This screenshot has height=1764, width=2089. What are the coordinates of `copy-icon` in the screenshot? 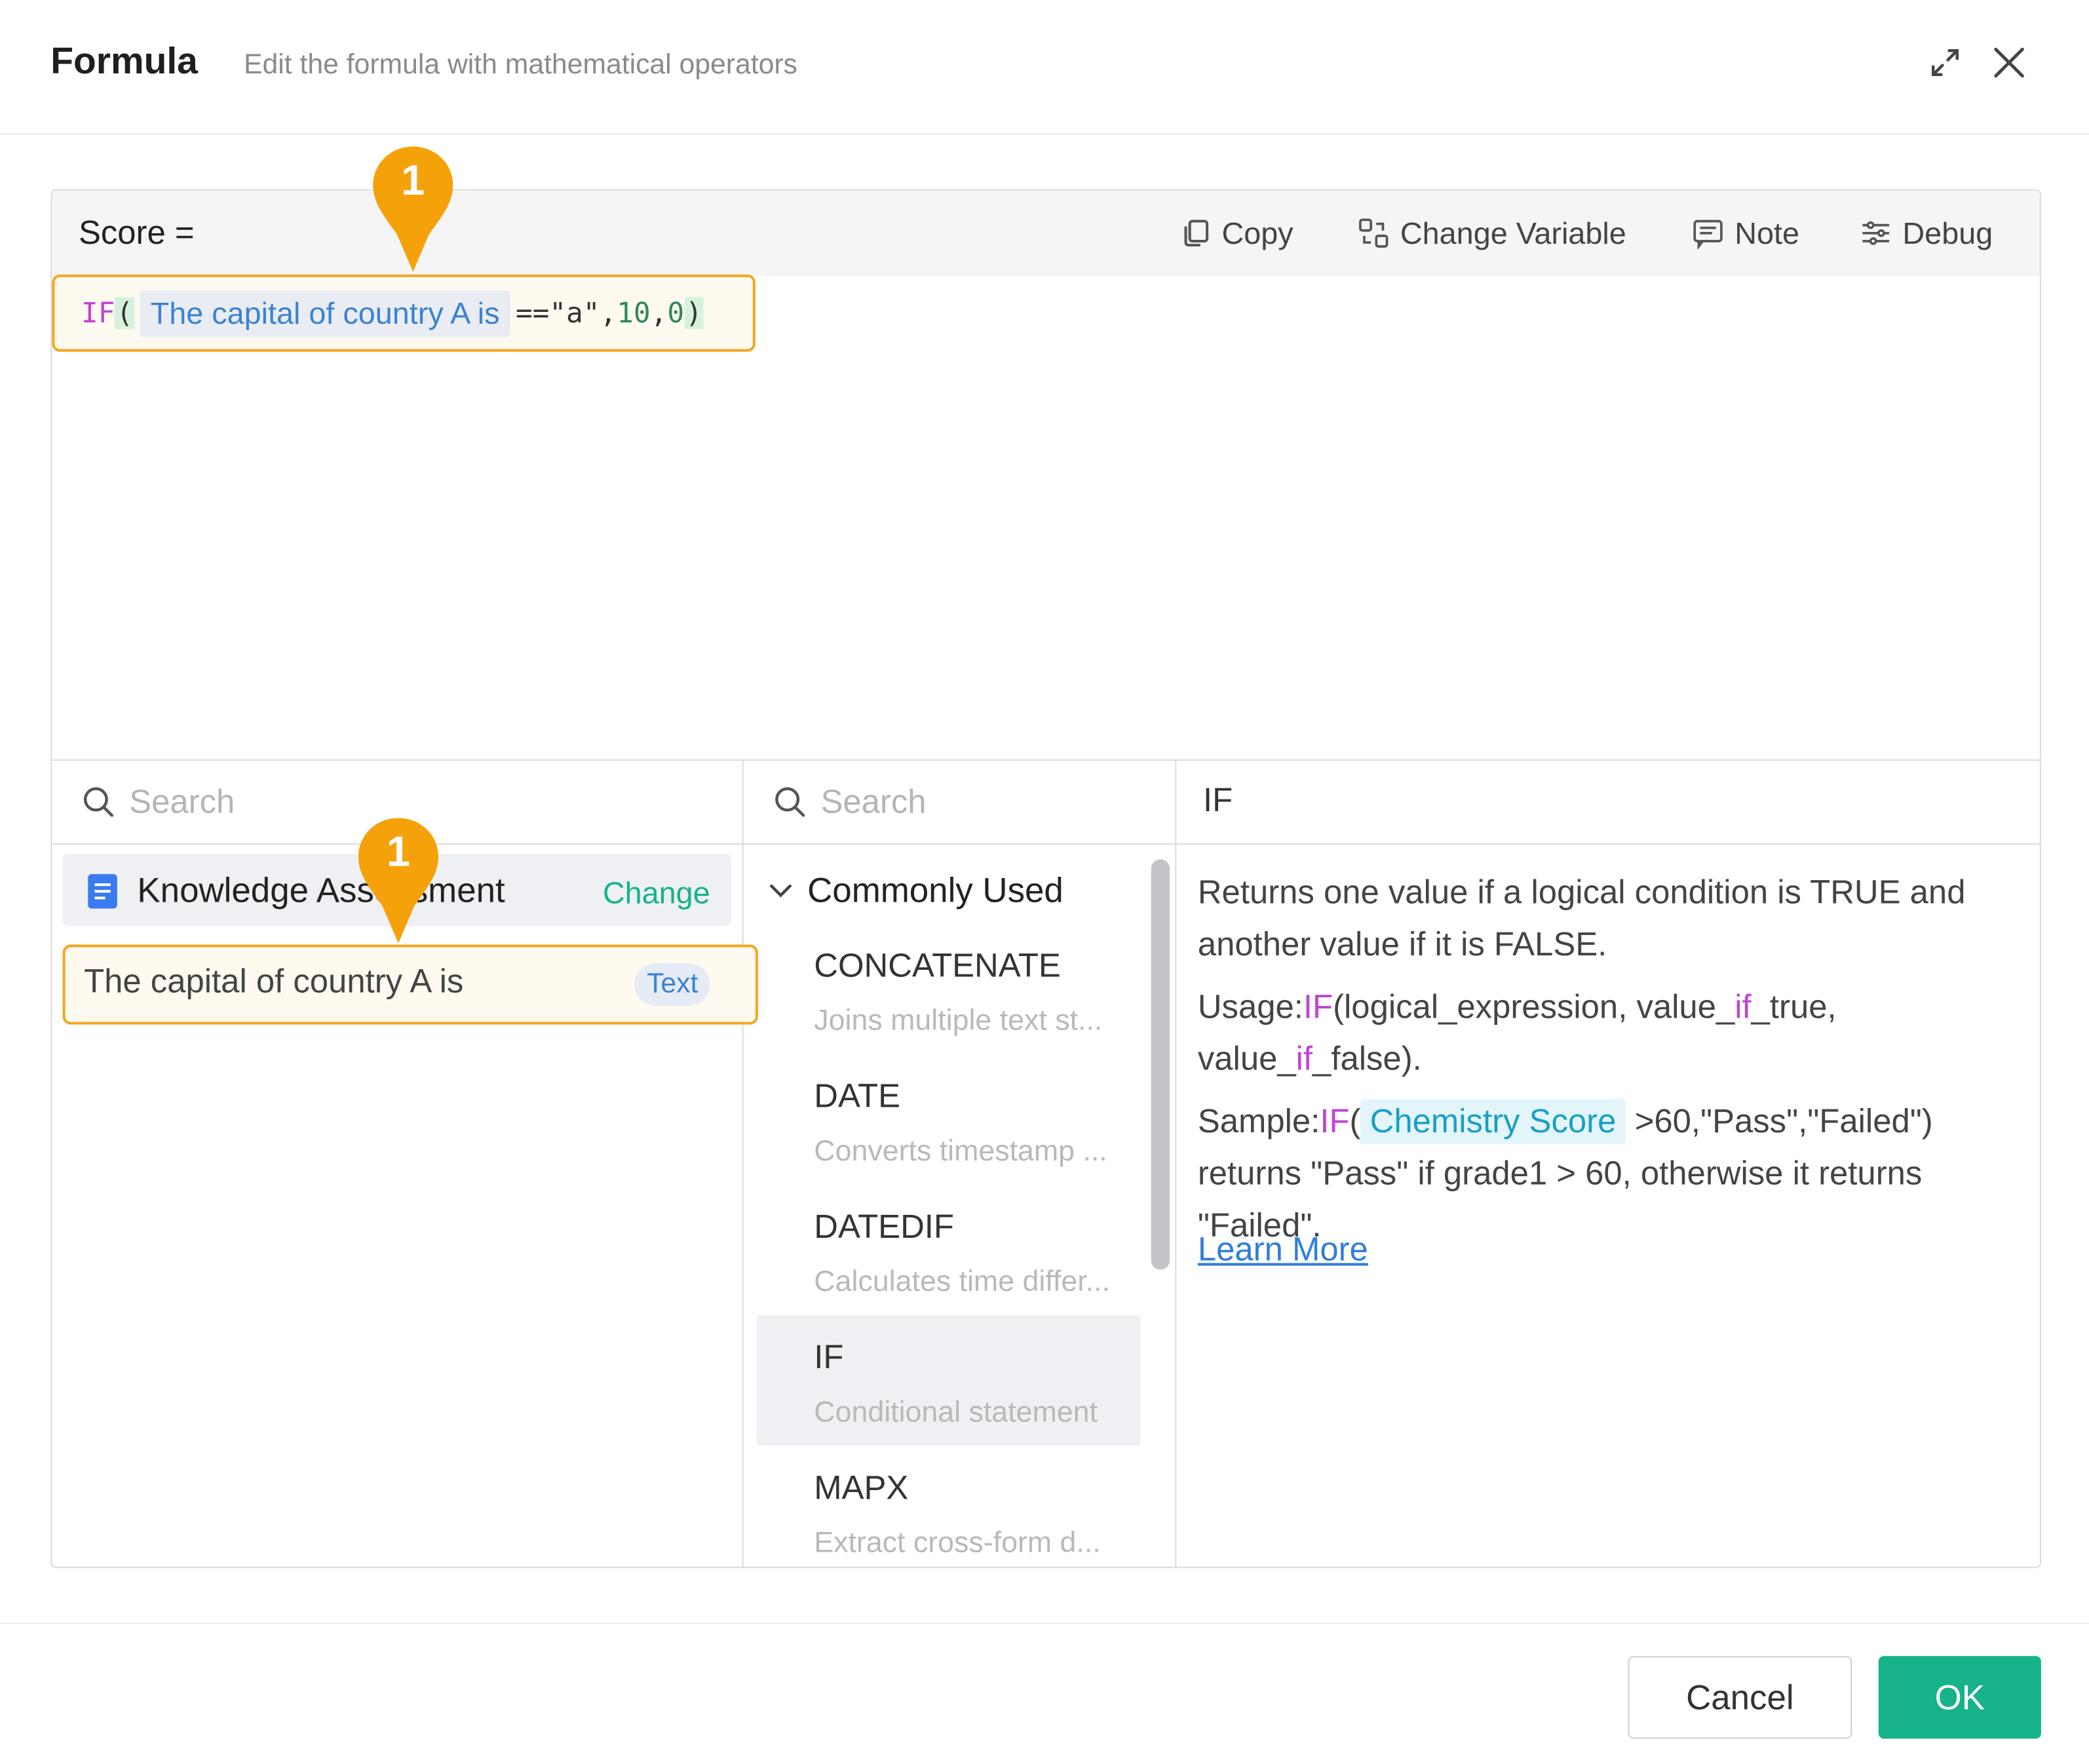 It's located at (1196, 234).